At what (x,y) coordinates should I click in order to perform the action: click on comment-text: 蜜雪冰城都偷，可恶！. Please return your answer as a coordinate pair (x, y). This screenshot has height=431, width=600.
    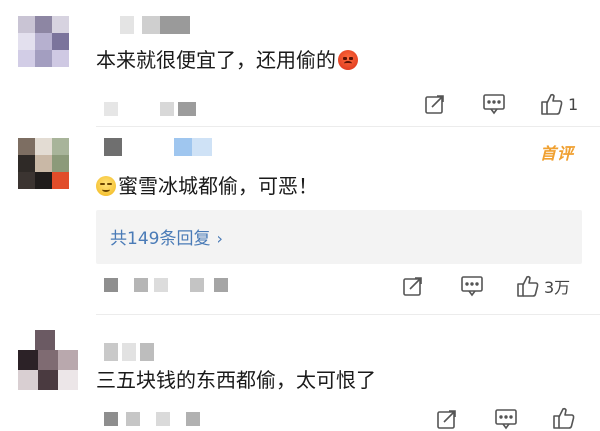
    Looking at the image, I should click on (207, 186).